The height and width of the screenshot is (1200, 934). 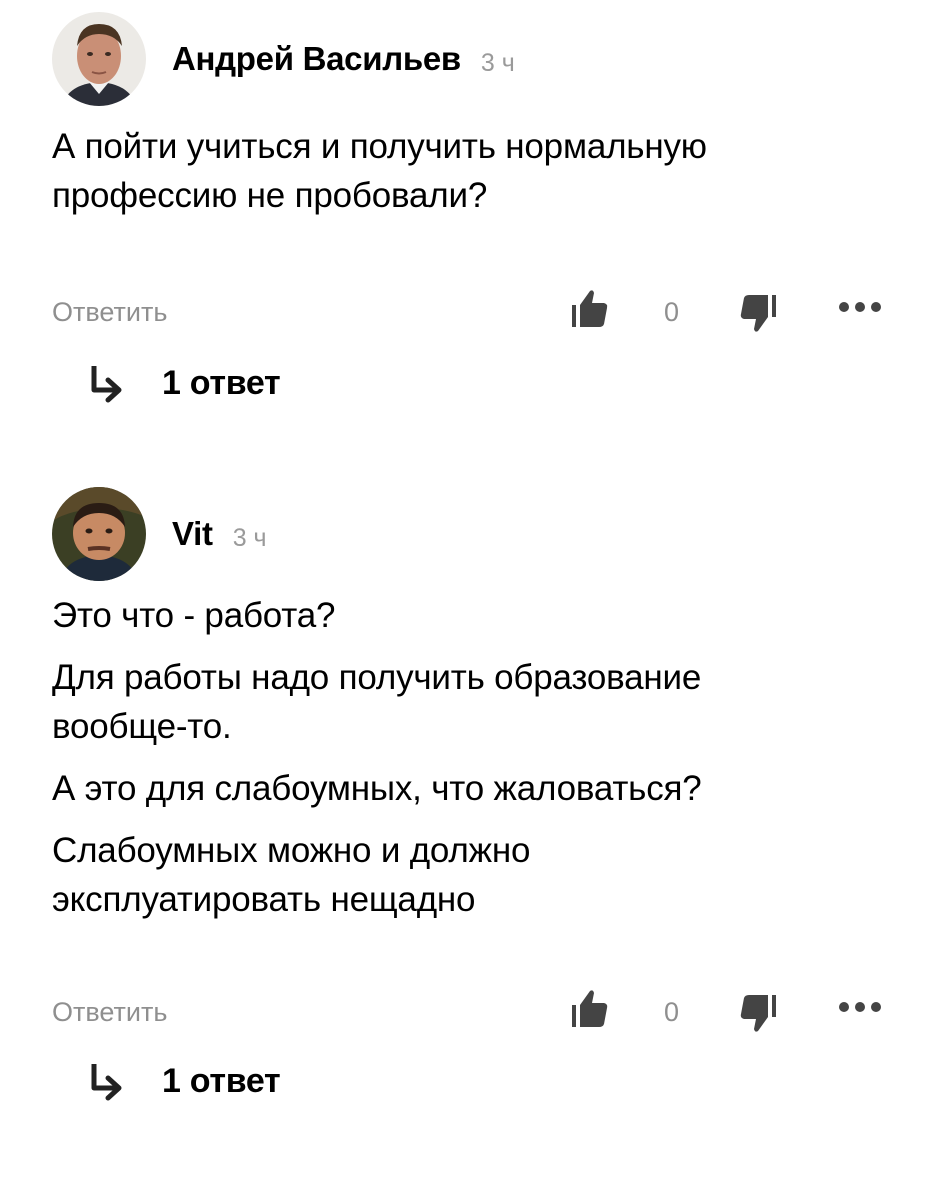 I want to click on text-line: А это для слабоумных, что жаловаться?, so click(x=377, y=788).